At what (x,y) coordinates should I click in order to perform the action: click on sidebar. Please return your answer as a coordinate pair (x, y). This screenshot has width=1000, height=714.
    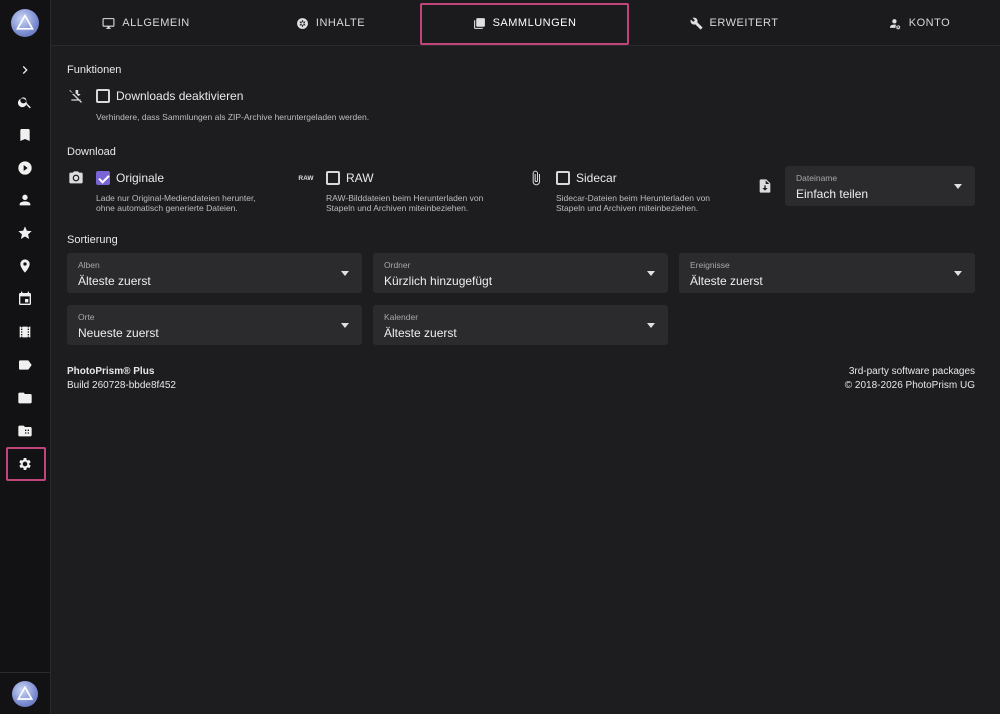
    Looking at the image, I should click on (25, 357).